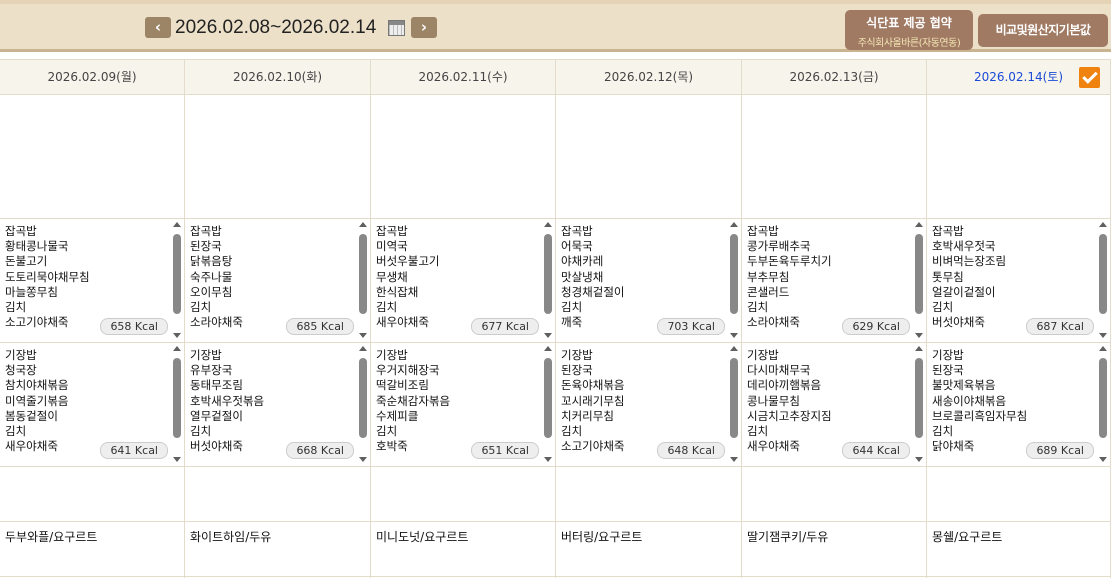 Image resolution: width=1111 pixels, height=578 pixels. What do you see at coordinates (463, 494) in the screenshot?
I see `empty-slot-cell` at bounding box center [463, 494].